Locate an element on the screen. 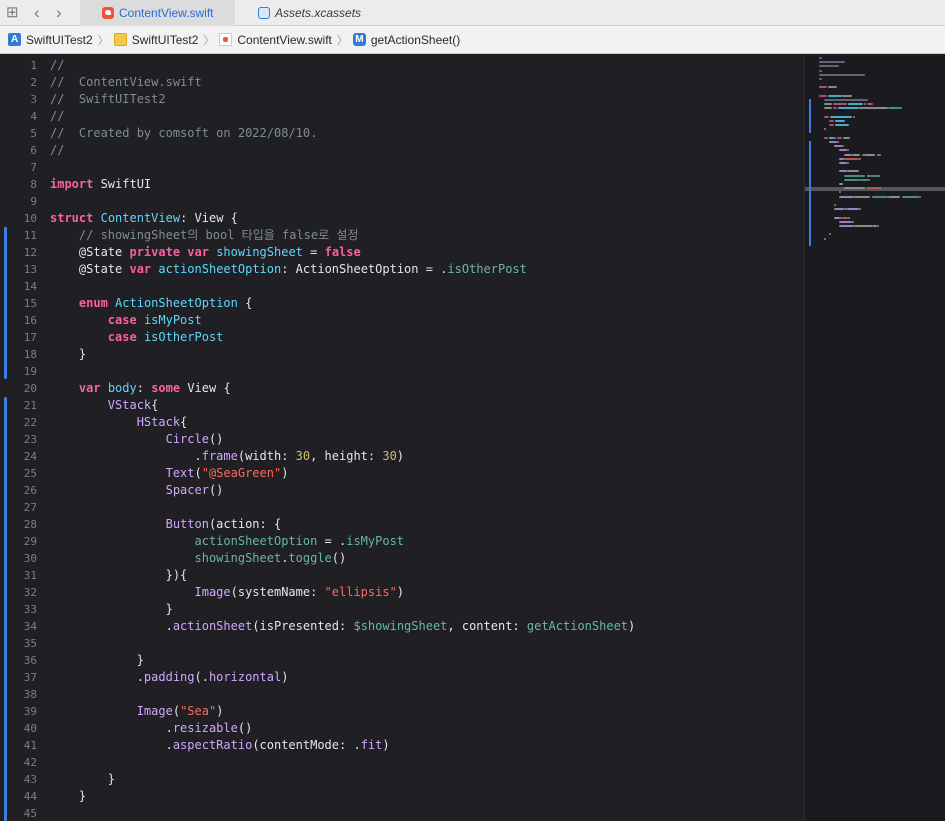 The width and height of the screenshot is (945, 821). code-line: 36 } is located at coordinates (402, 660).